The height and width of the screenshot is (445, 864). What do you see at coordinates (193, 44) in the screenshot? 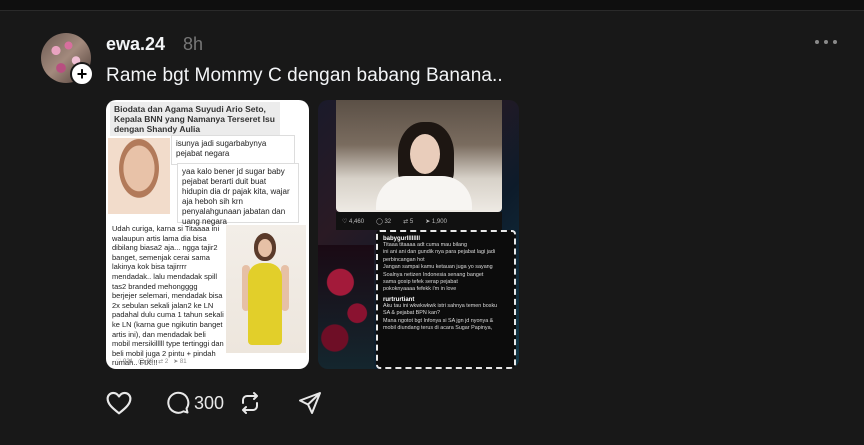
I see `post-time: 8h` at bounding box center [193, 44].